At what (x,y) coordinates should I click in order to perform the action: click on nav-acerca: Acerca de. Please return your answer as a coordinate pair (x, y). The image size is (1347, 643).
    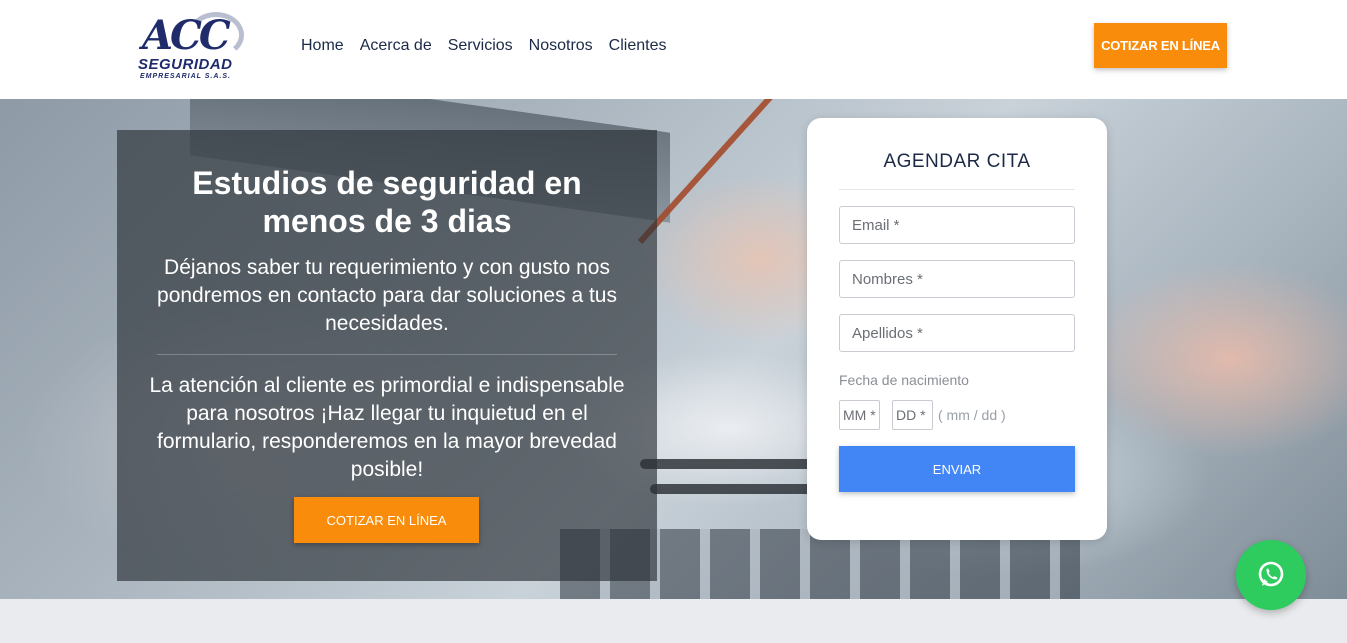
    Looking at the image, I should click on (396, 46).